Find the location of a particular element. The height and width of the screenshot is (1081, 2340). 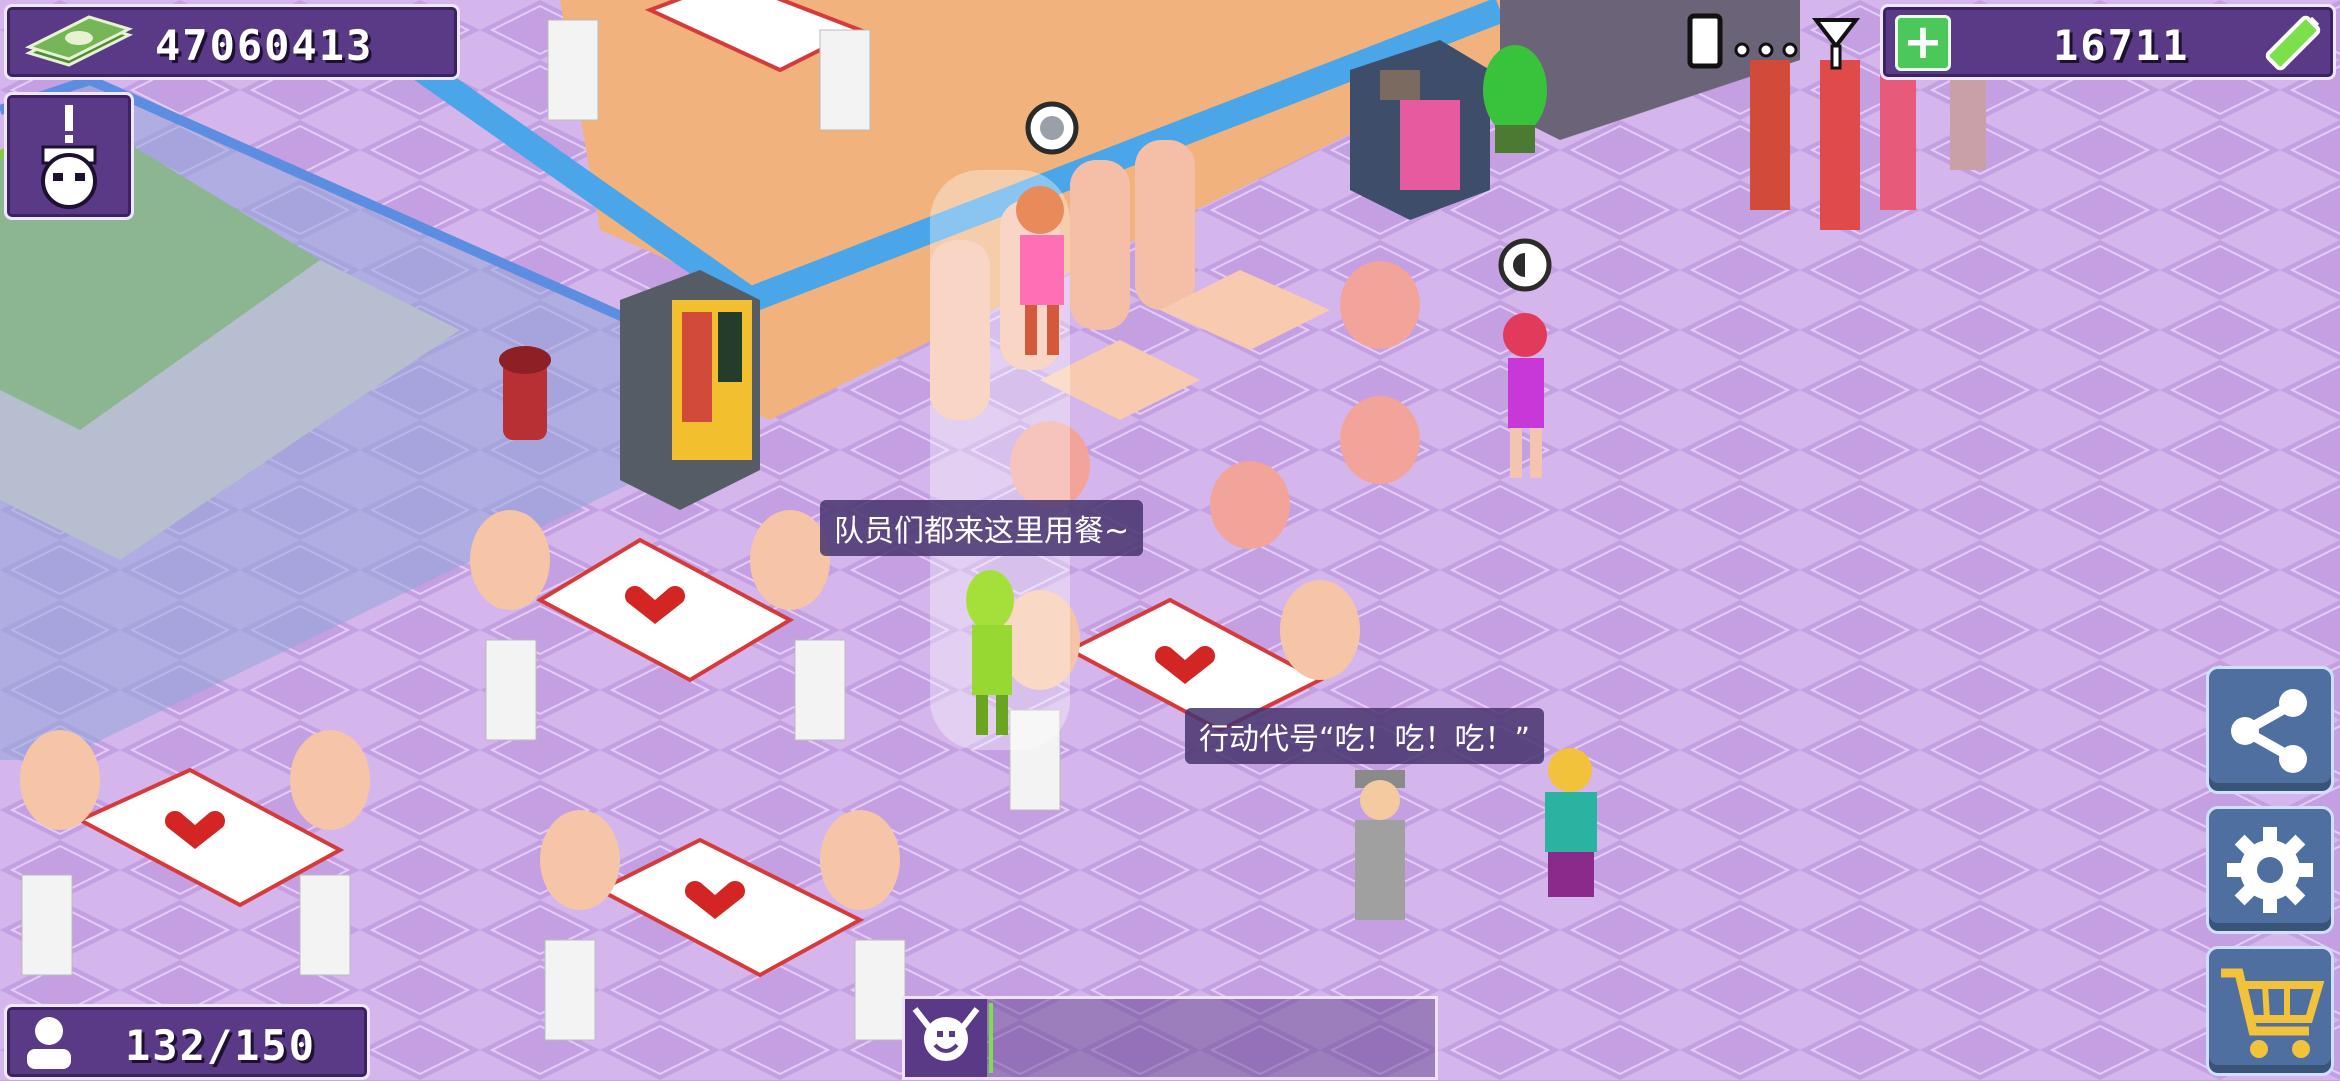

money-amount: 47060413 is located at coordinates (264, 45).